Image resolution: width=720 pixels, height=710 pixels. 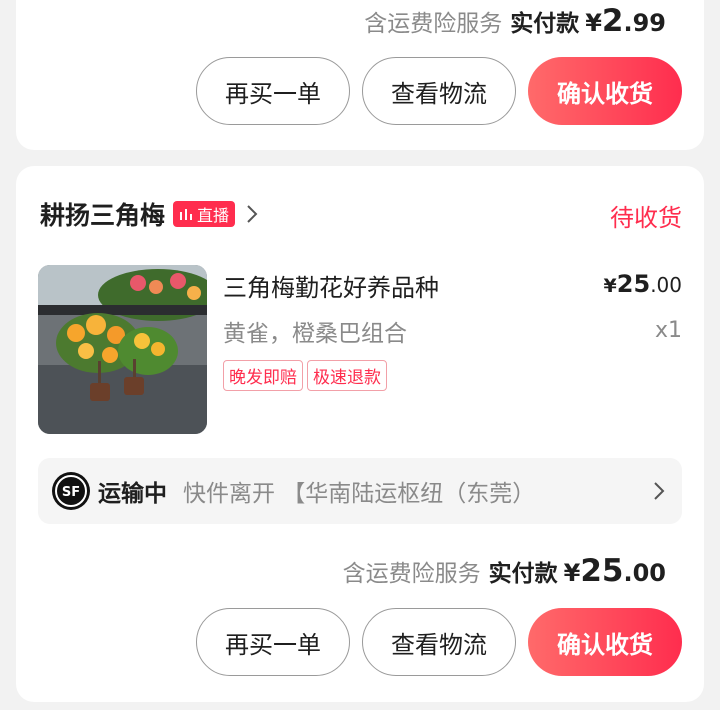 What do you see at coordinates (359, 494) in the screenshot?
I see `logistics-detail: 快件离开 【华南陆运枢纽（东莞）` at bounding box center [359, 494].